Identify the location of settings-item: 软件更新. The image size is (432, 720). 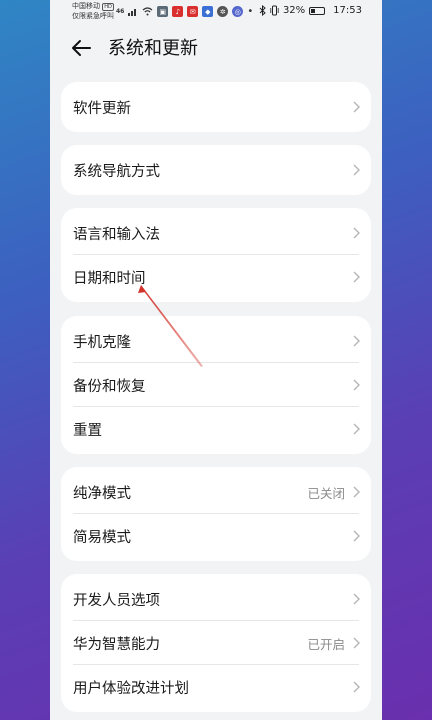
(216, 107).